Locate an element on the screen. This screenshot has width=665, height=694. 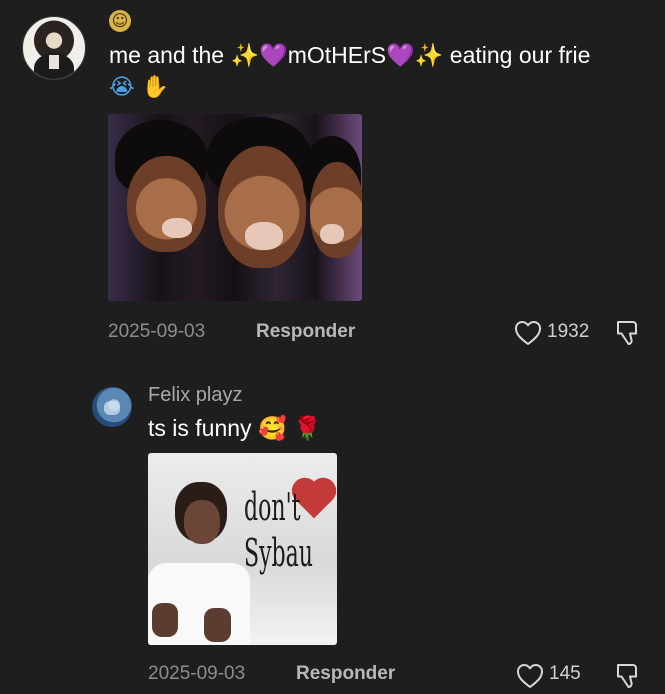
comment-reply-button: Responder is located at coordinates (305, 332).